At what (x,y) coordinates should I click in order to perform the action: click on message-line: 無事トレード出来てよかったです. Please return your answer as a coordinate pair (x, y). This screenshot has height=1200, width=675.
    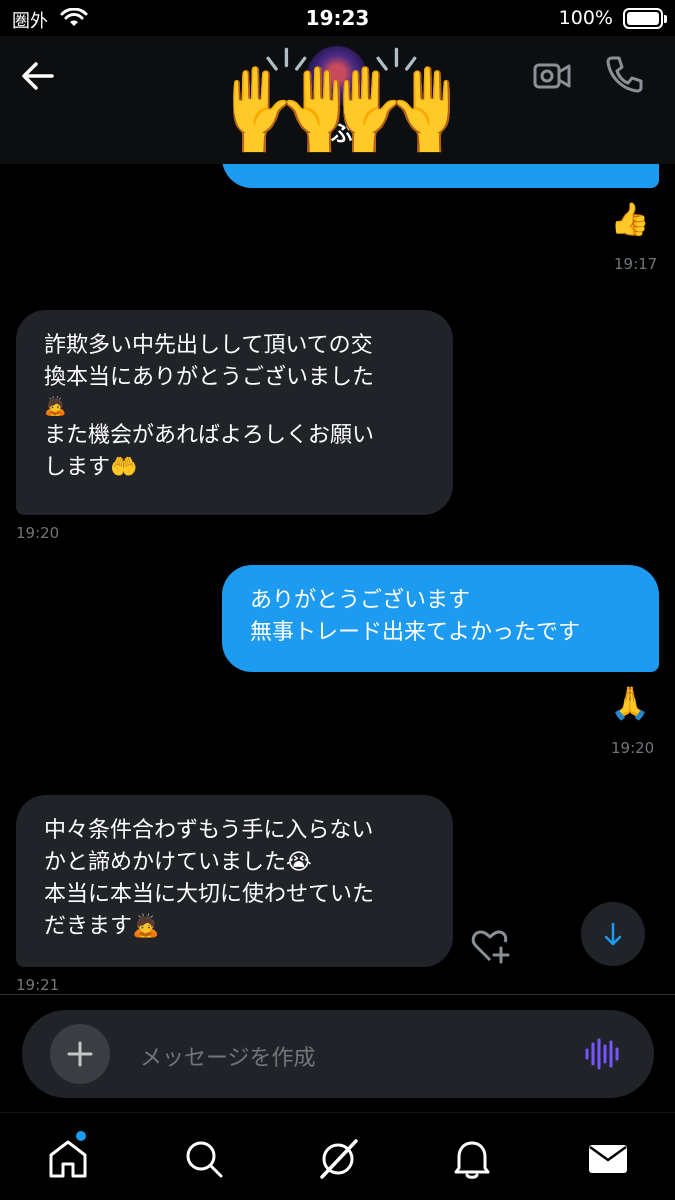
    Looking at the image, I should click on (415, 632).